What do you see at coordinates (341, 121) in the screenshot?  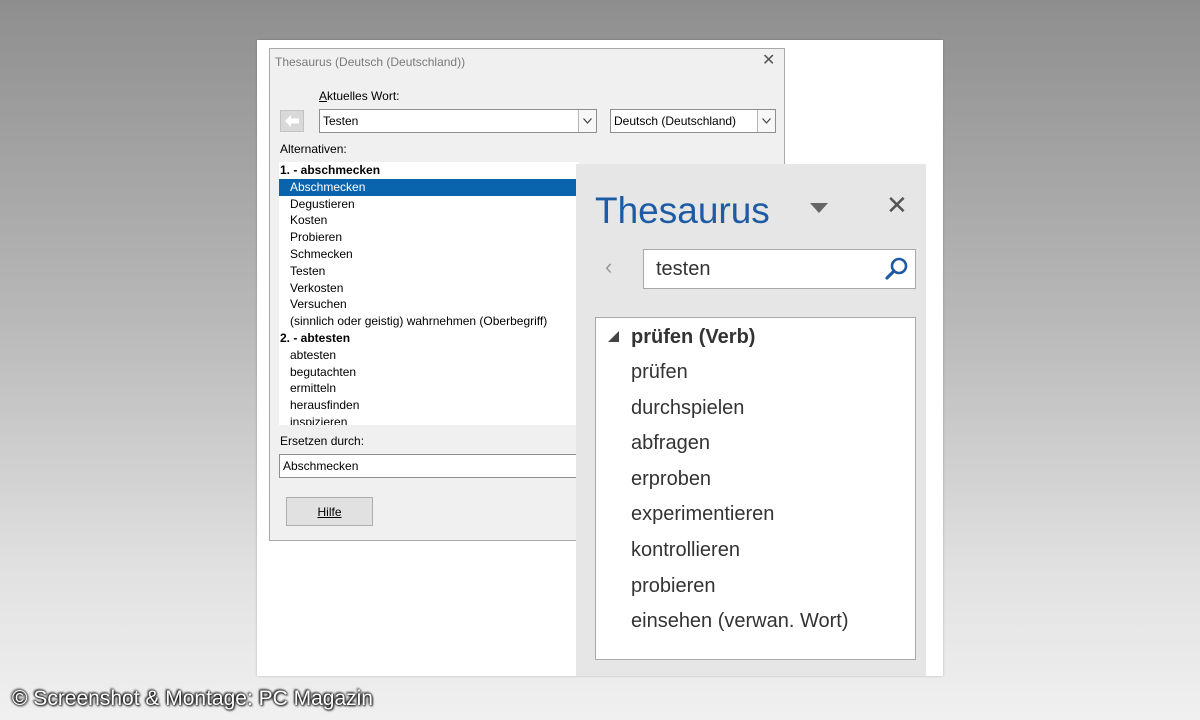 I see `current-word-value: Testen` at bounding box center [341, 121].